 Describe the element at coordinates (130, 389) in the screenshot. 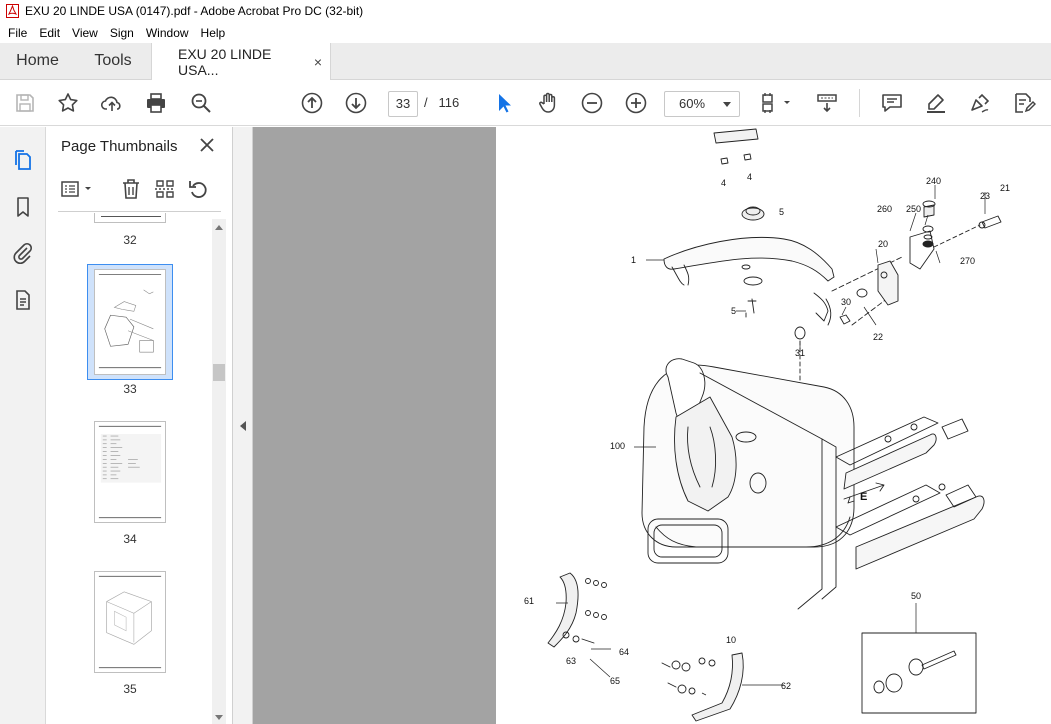

I see `thumbnail-label-33: 33` at that location.